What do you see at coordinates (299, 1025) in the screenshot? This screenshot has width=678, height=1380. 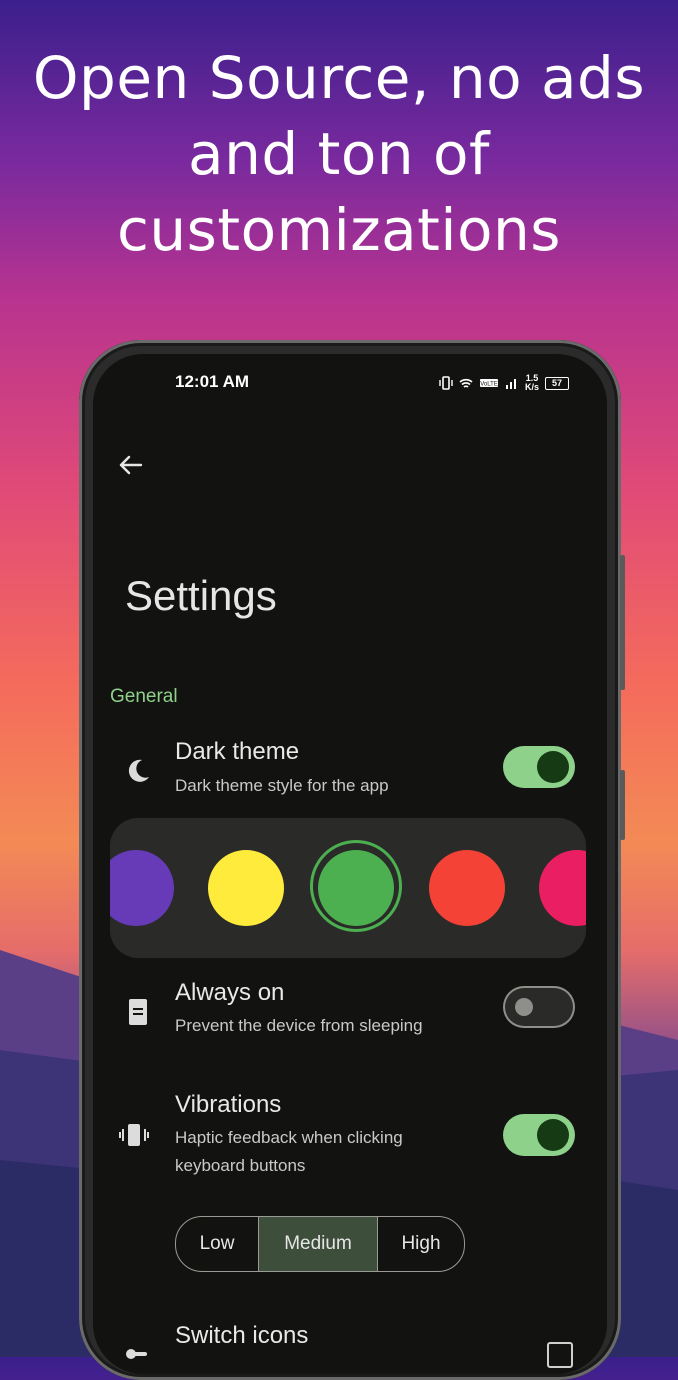 I see `always-on-subtitle: Prevent the device from sleeping` at bounding box center [299, 1025].